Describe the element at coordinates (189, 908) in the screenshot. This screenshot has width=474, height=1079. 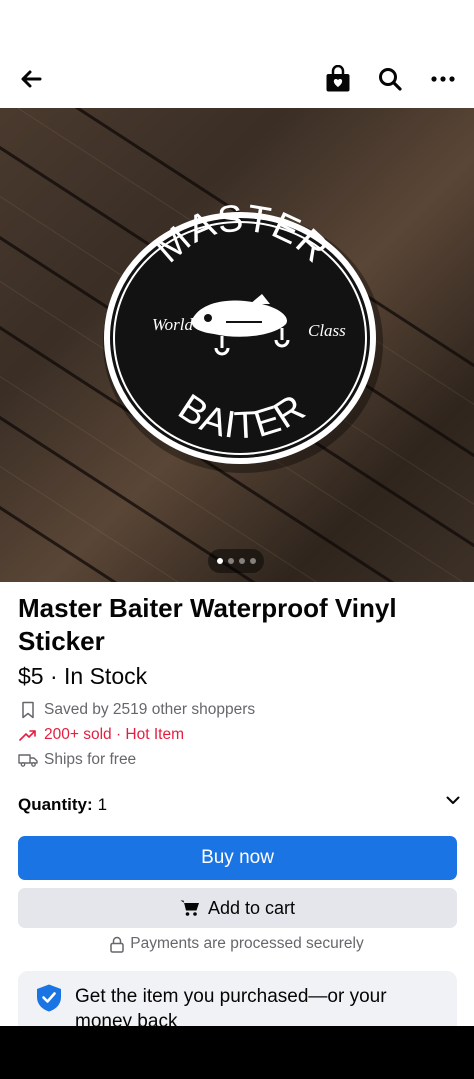
I see `cart-icon` at that location.